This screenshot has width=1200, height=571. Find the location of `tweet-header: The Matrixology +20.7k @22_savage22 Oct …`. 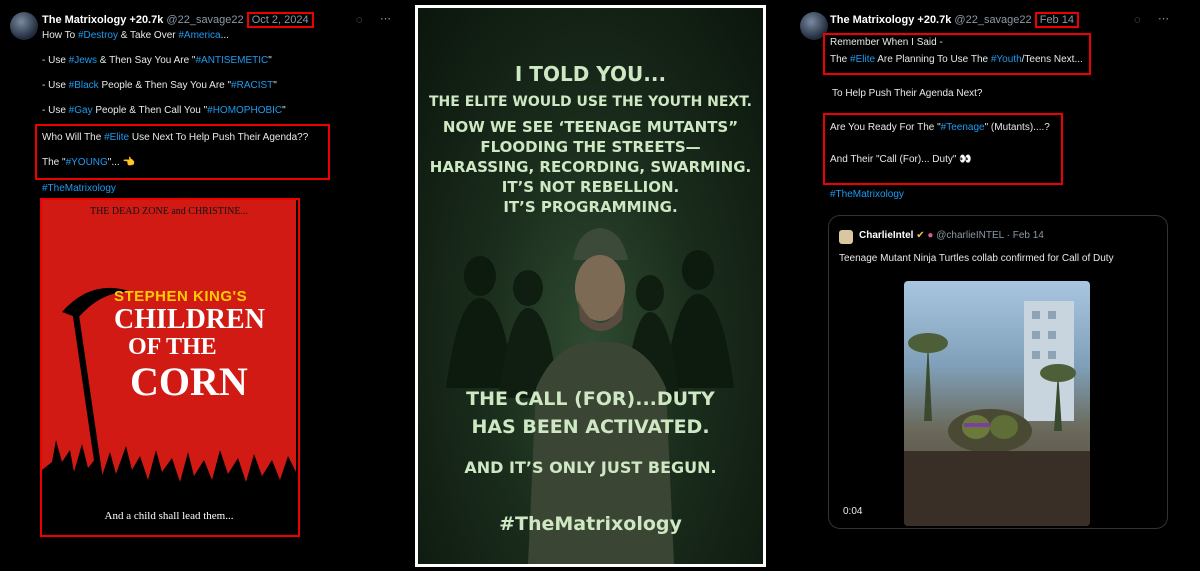

tweet-header: The Matrixology +20.7k @22_savage22 Oct … is located at coordinates (178, 20).